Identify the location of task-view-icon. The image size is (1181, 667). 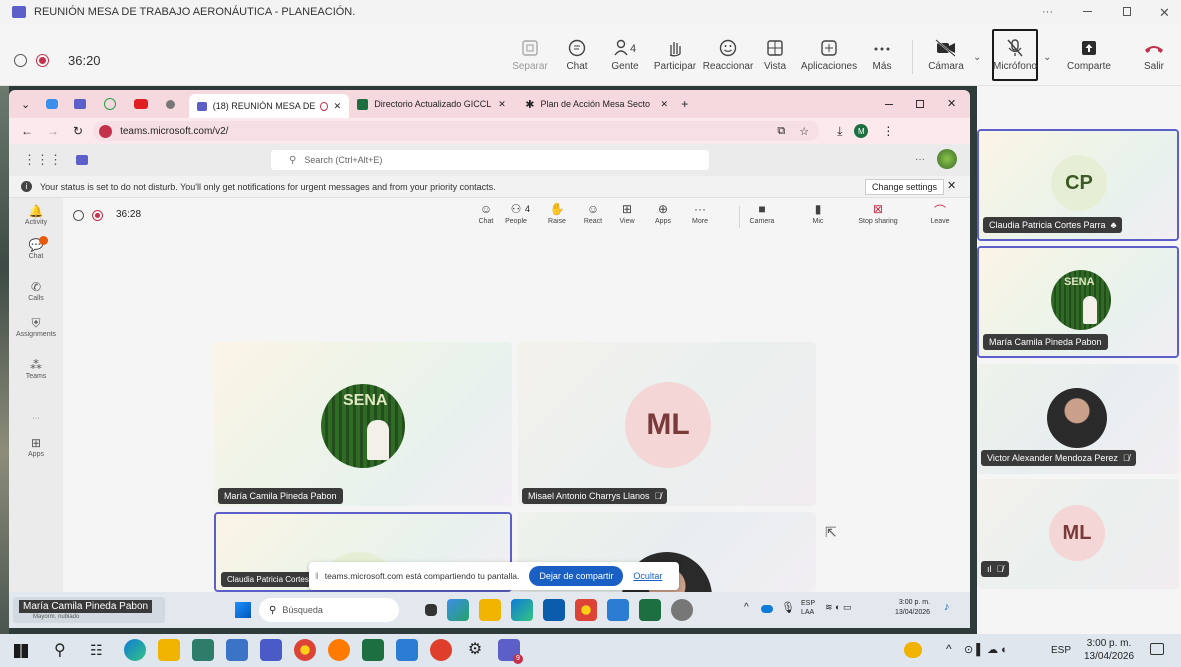
(431, 610).